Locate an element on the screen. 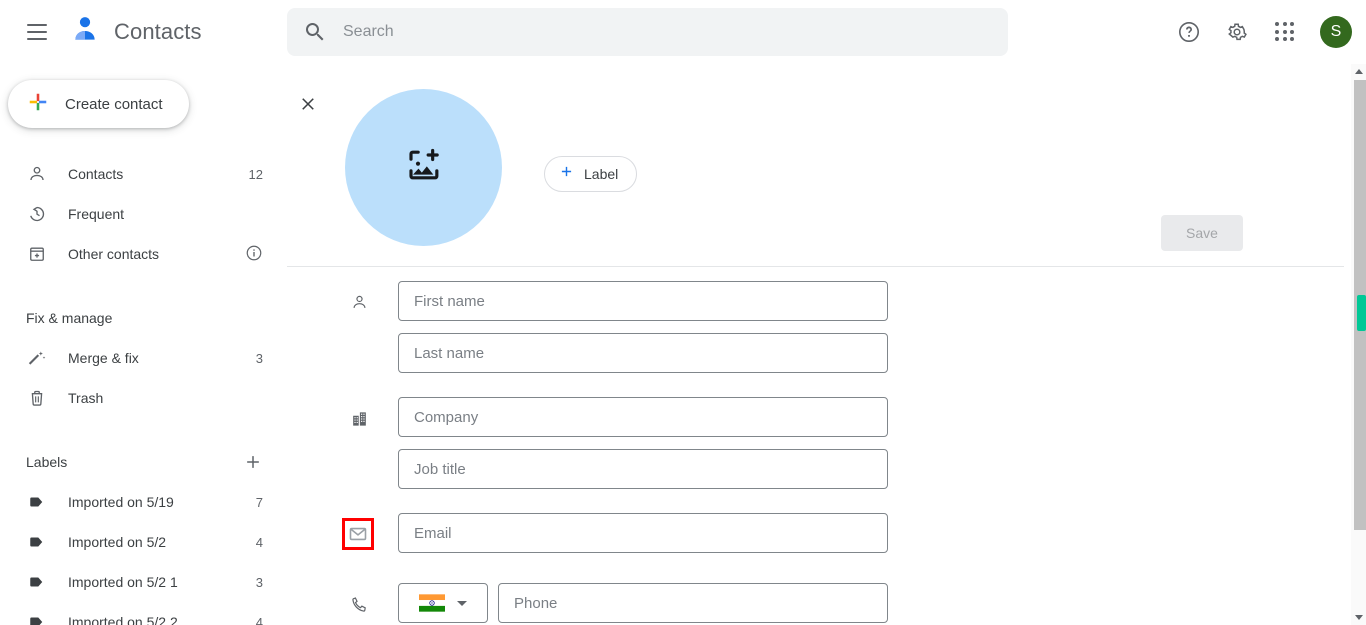 This screenshot has height=625, width=1366. sidebar-item-label: Frequent is located at coordinates (96, 214).